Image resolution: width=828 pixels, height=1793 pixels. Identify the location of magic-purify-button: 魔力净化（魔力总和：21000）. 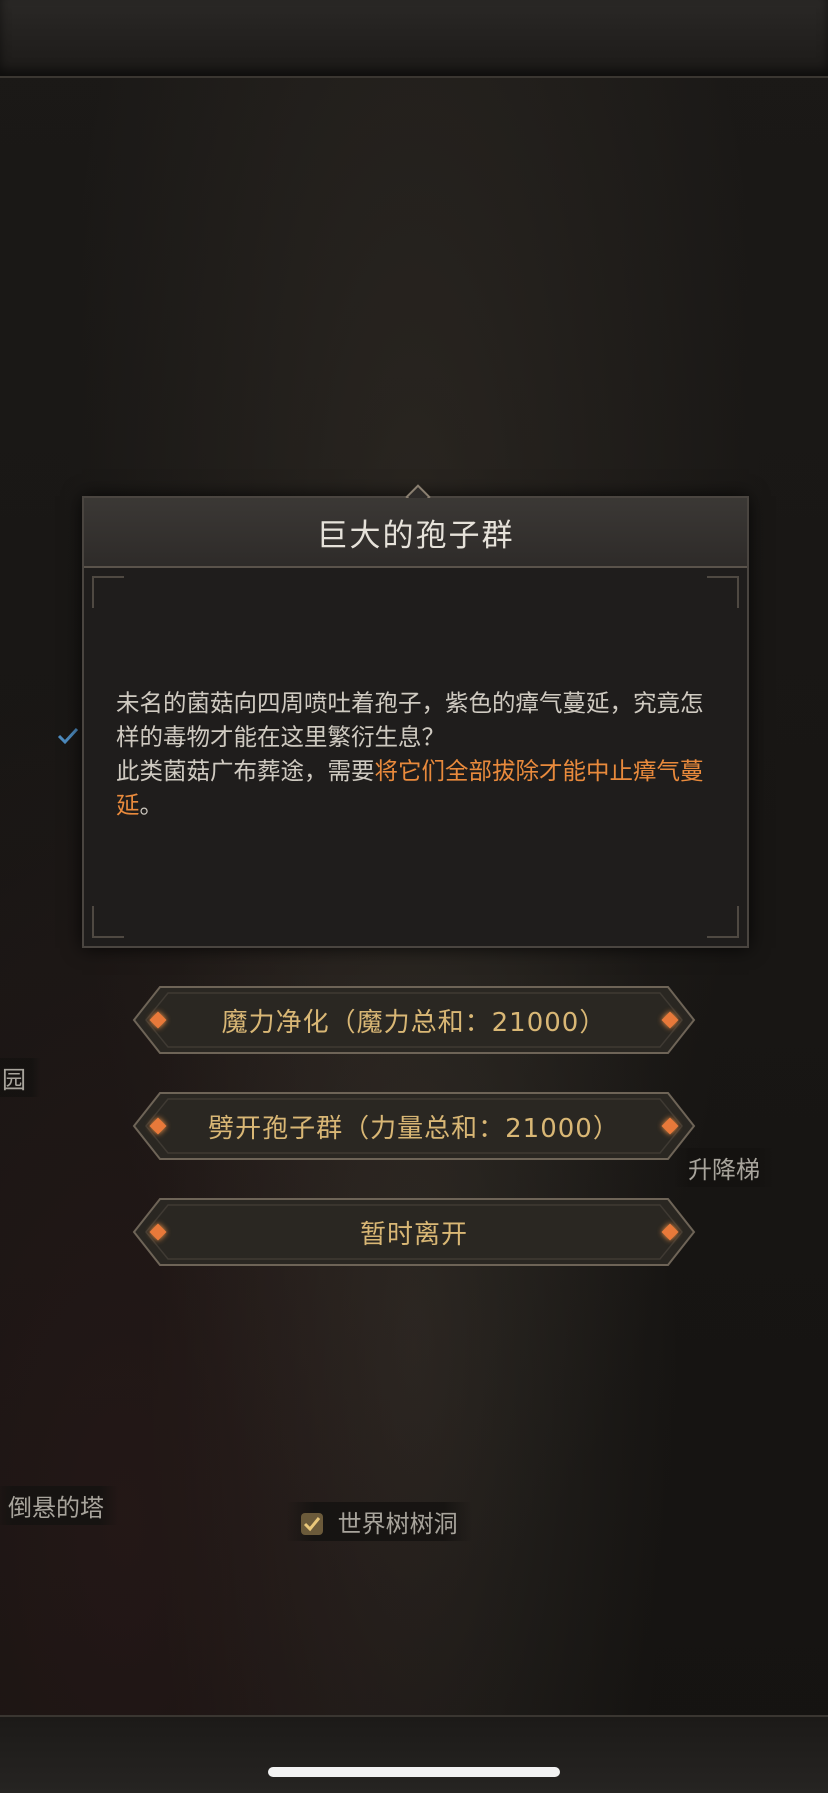
(414, 1020).